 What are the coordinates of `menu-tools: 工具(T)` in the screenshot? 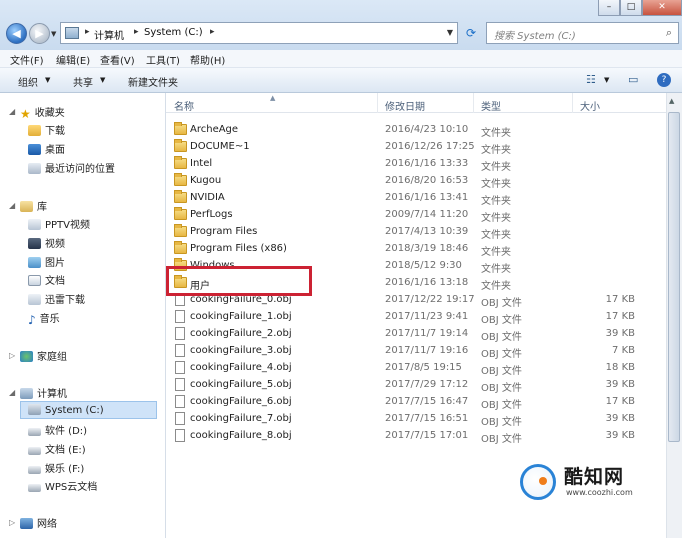 It's located at (163, 59).